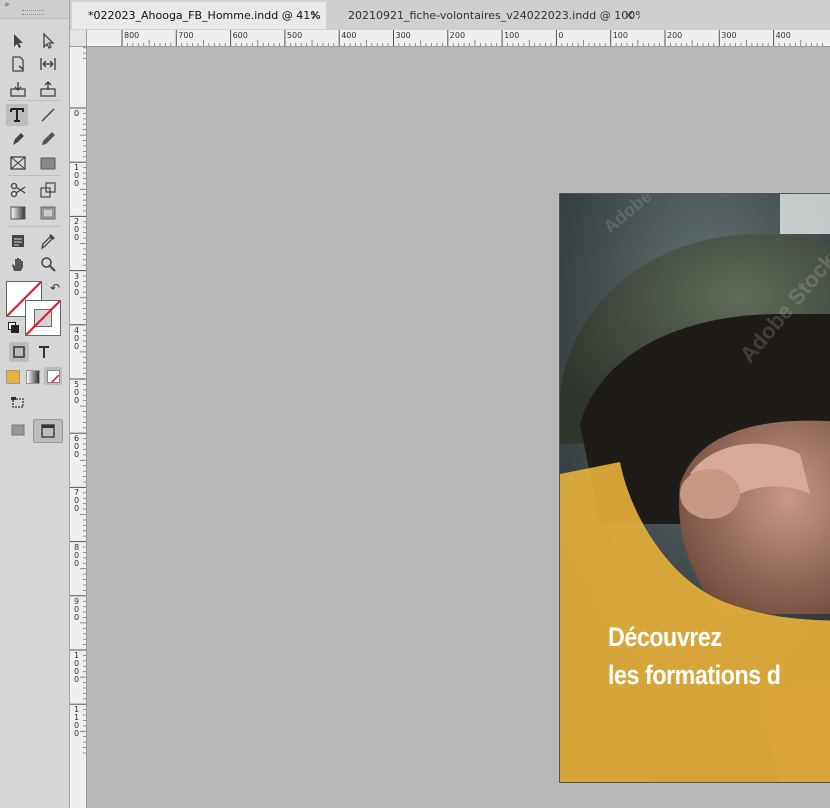 This screenshot has width=830, height=808. Describe the element at coordinates (694, 675) in the screenshot. I see `headline-line-2: les formations d` at that location.